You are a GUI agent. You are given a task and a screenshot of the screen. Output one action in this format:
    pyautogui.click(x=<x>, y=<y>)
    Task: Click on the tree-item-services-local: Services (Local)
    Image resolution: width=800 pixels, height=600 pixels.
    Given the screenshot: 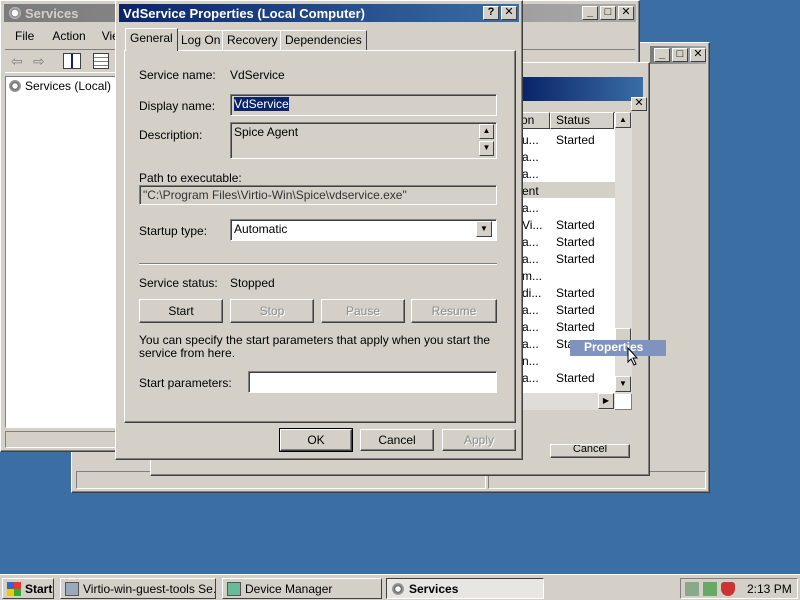 What is the action you would take?
    pyautogui.click(x=68, y=86)
    